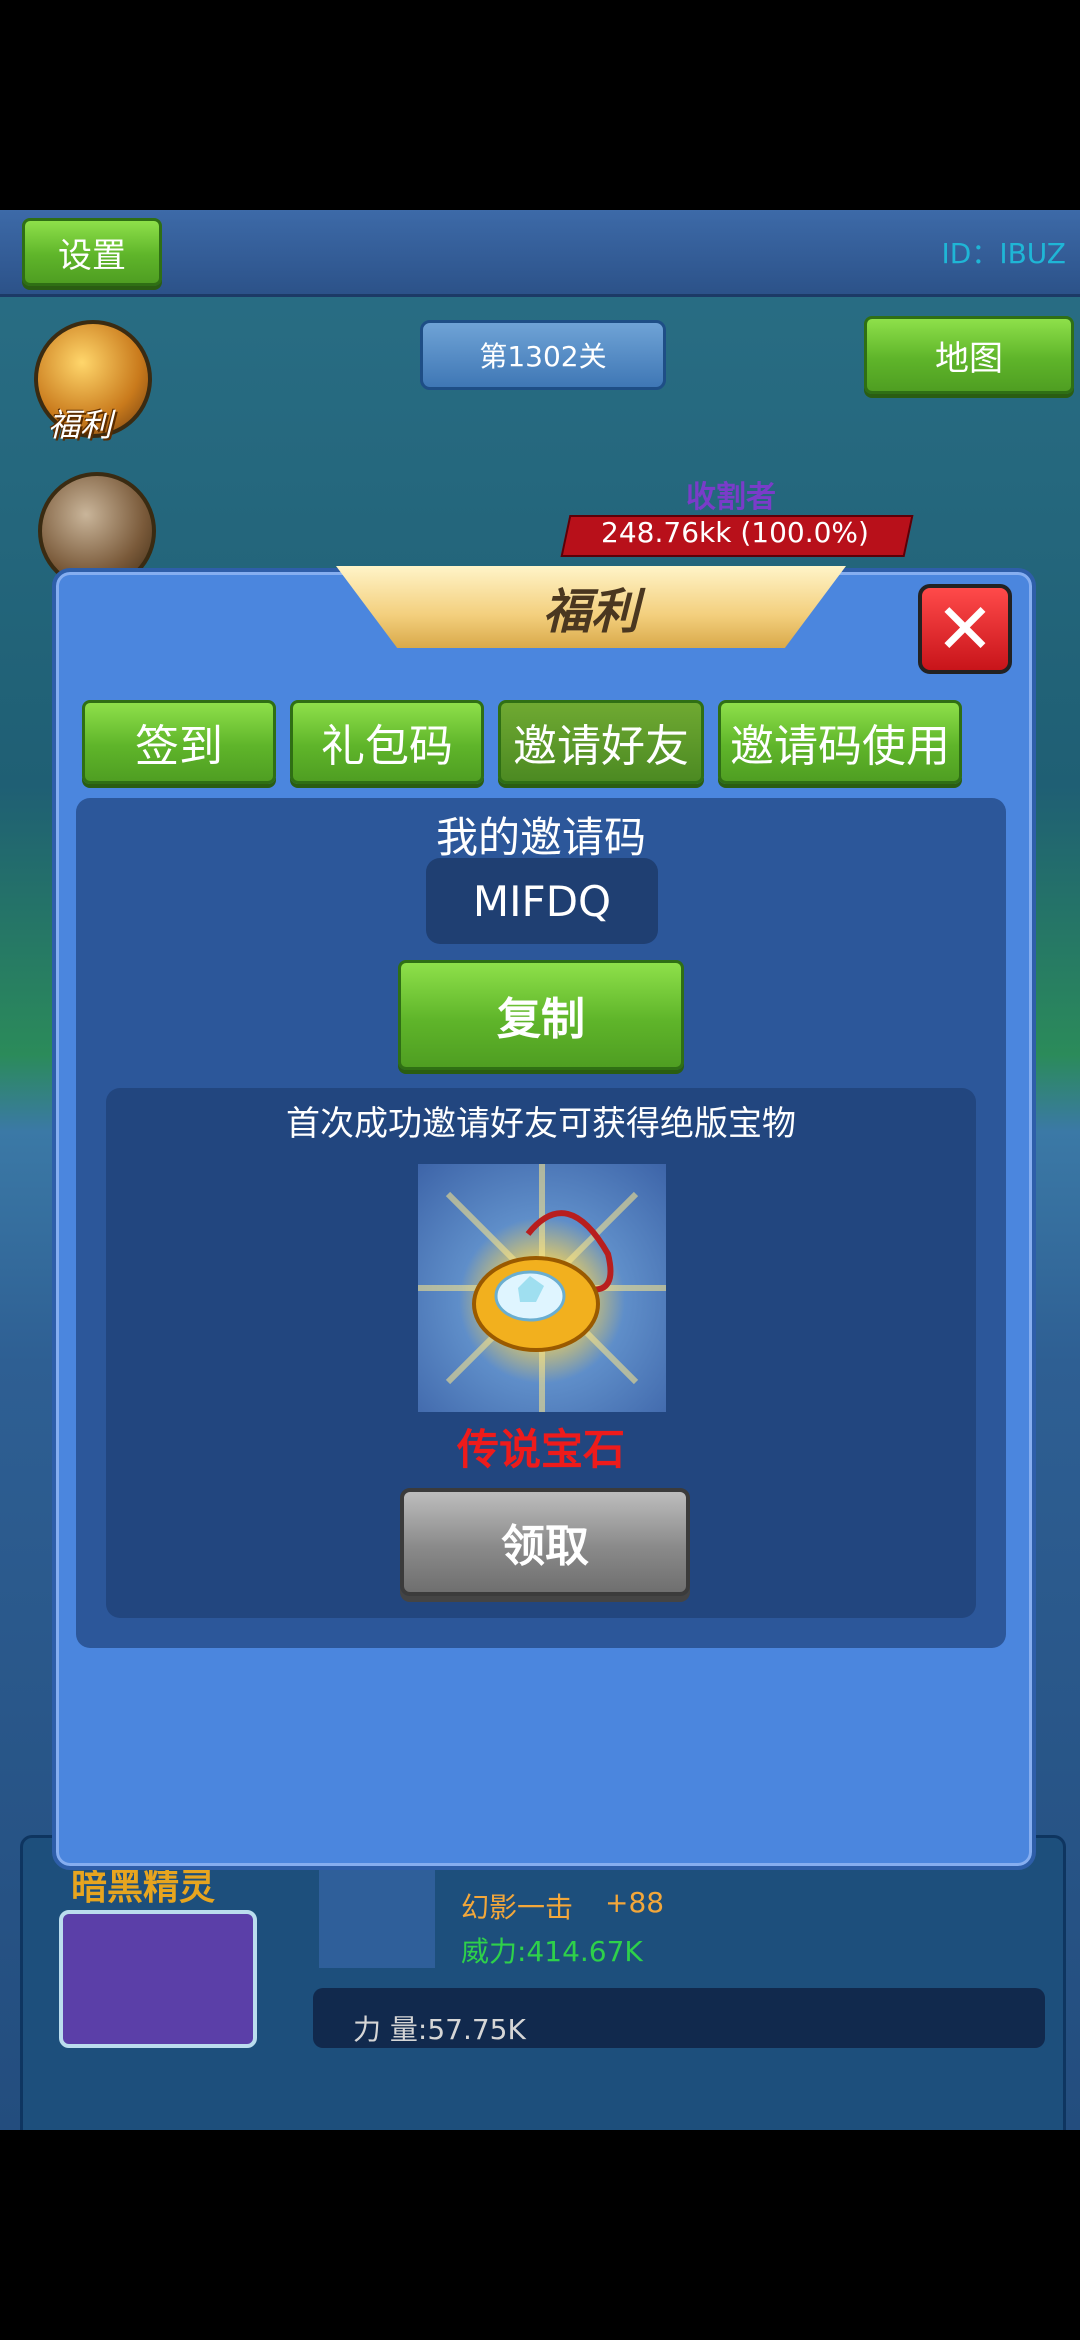 This screenshot has width=1080, height=2340. Describe the element at coordinates (969, 355) in the screenshot. I see `map-button: 地图` at that location.